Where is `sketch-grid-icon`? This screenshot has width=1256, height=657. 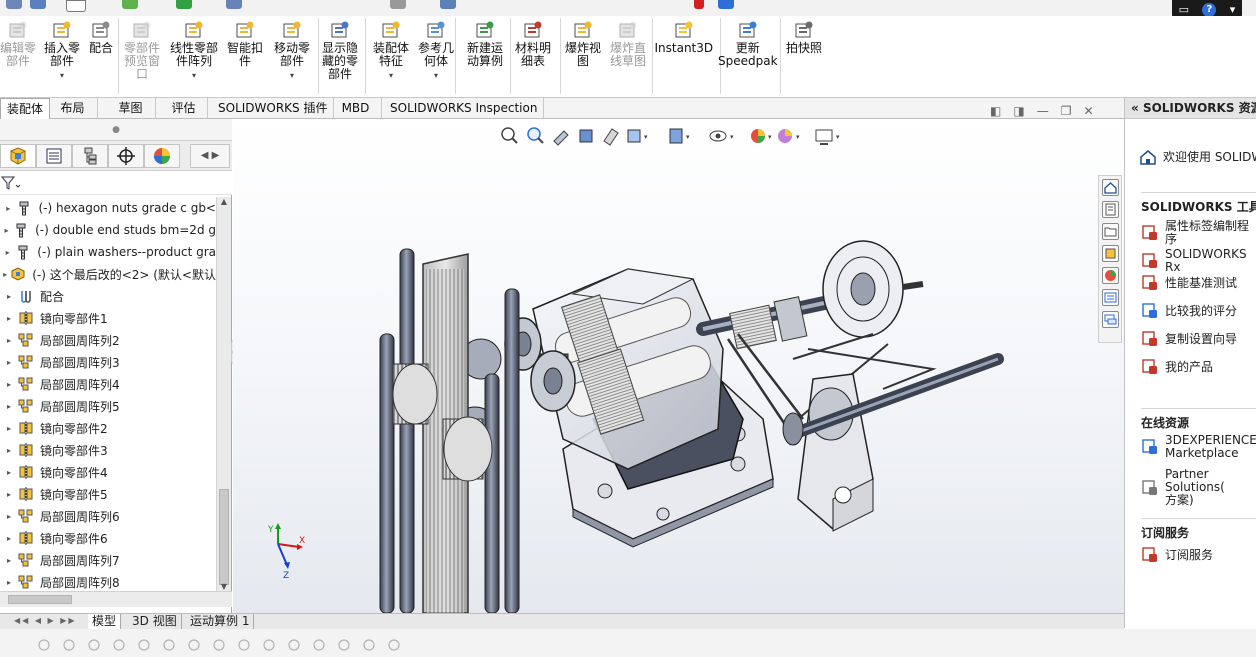 sketch-grid-icon is located at coordinates (319, 645).